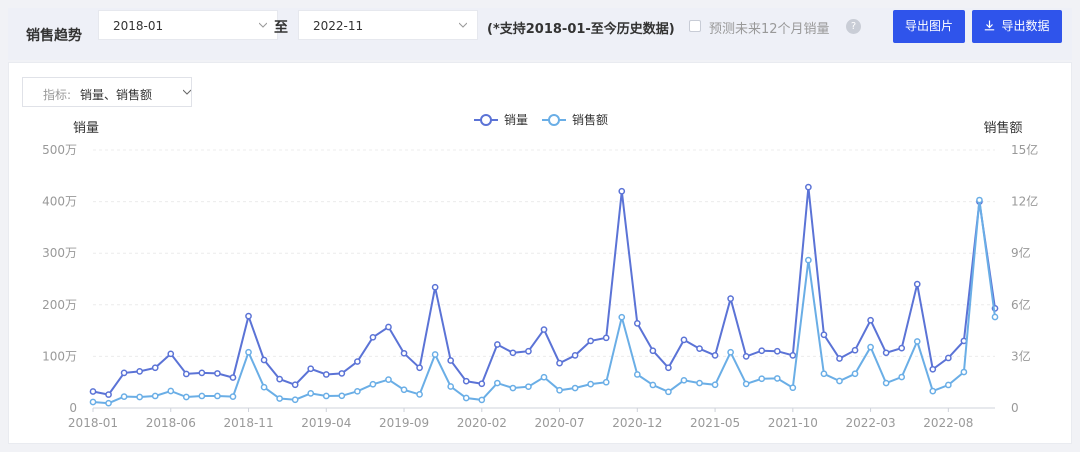  Describe the element at coordinates (59, 202) in the screenshot. I see `y-left-tick-label: 400万` at that location.